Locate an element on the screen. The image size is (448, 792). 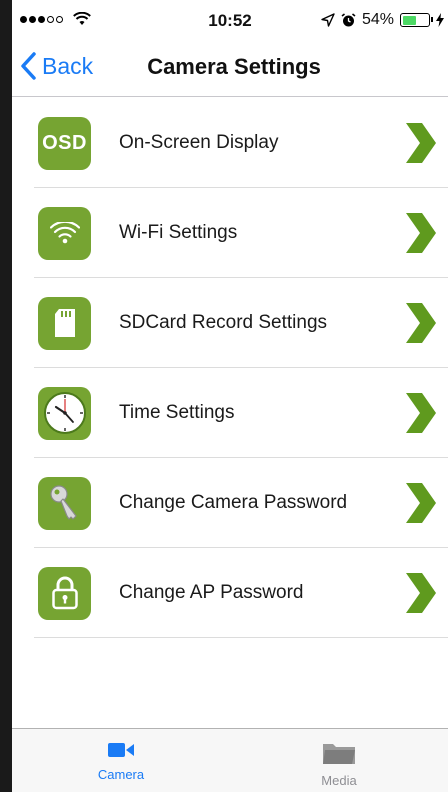
settings-row-wifi-settings: Wi-Fi Settings is located at coordinates (230, 233).